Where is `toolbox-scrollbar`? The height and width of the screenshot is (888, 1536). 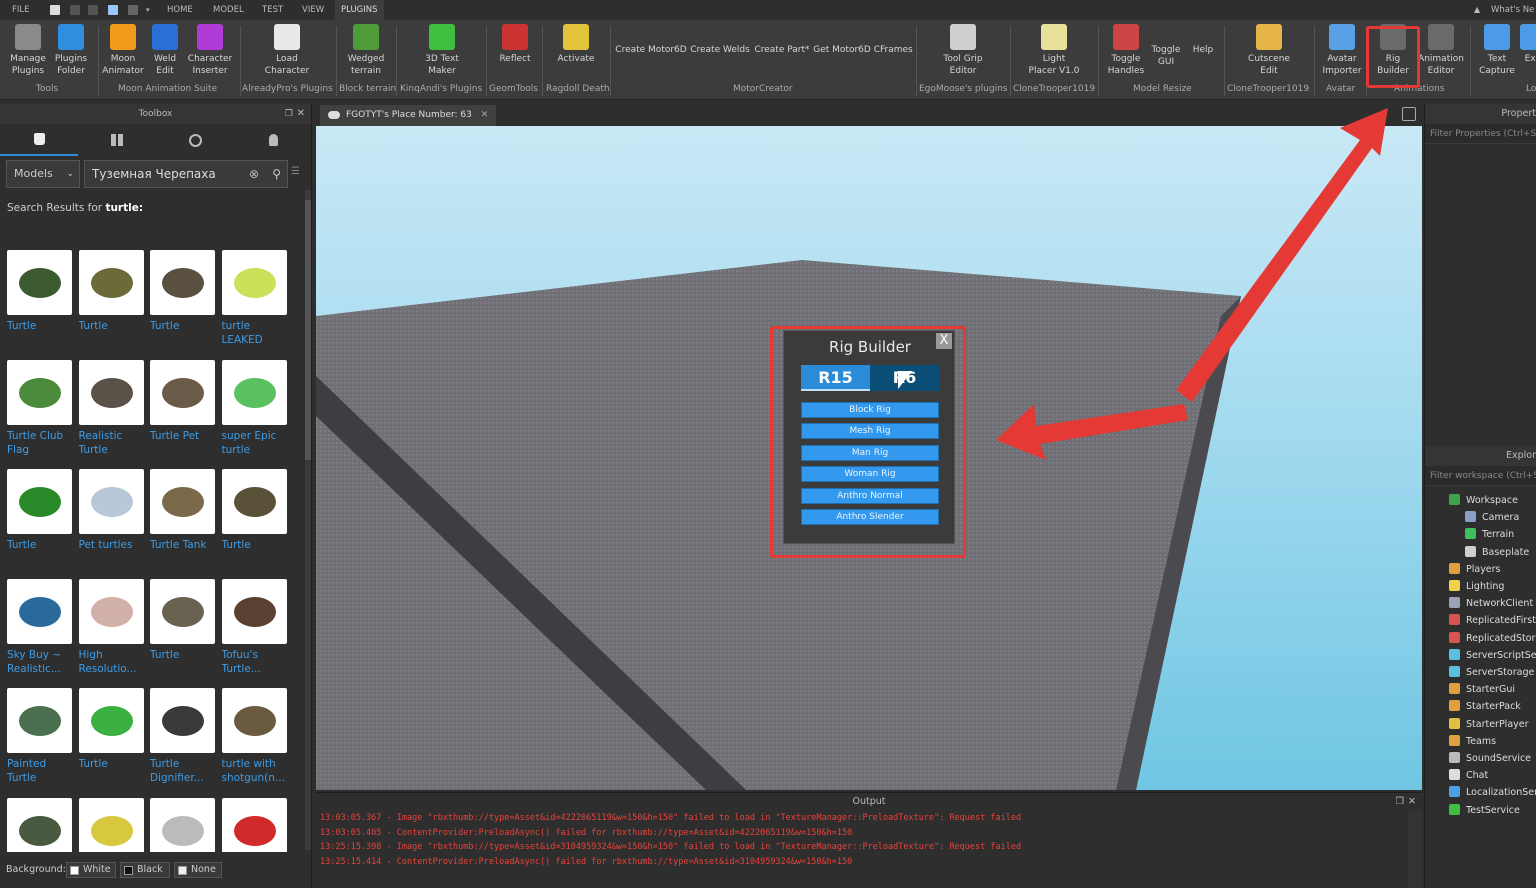
toolbox-scrollbar is located at coordinates (308, 520).